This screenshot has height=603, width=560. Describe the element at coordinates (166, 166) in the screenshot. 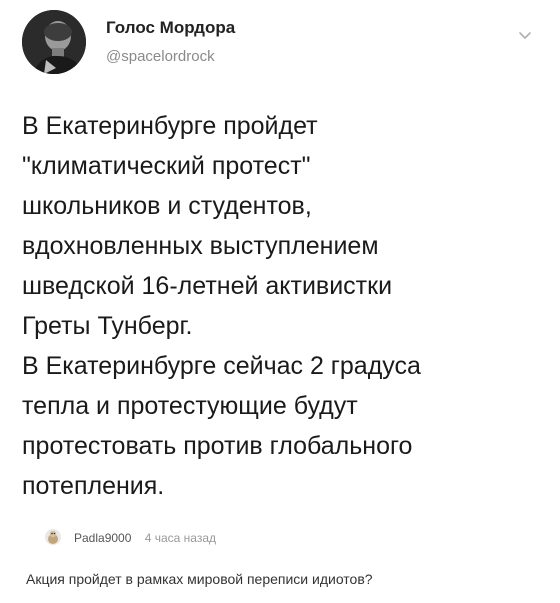

I see `tweet-text-line: "климатический протест"` at that location.